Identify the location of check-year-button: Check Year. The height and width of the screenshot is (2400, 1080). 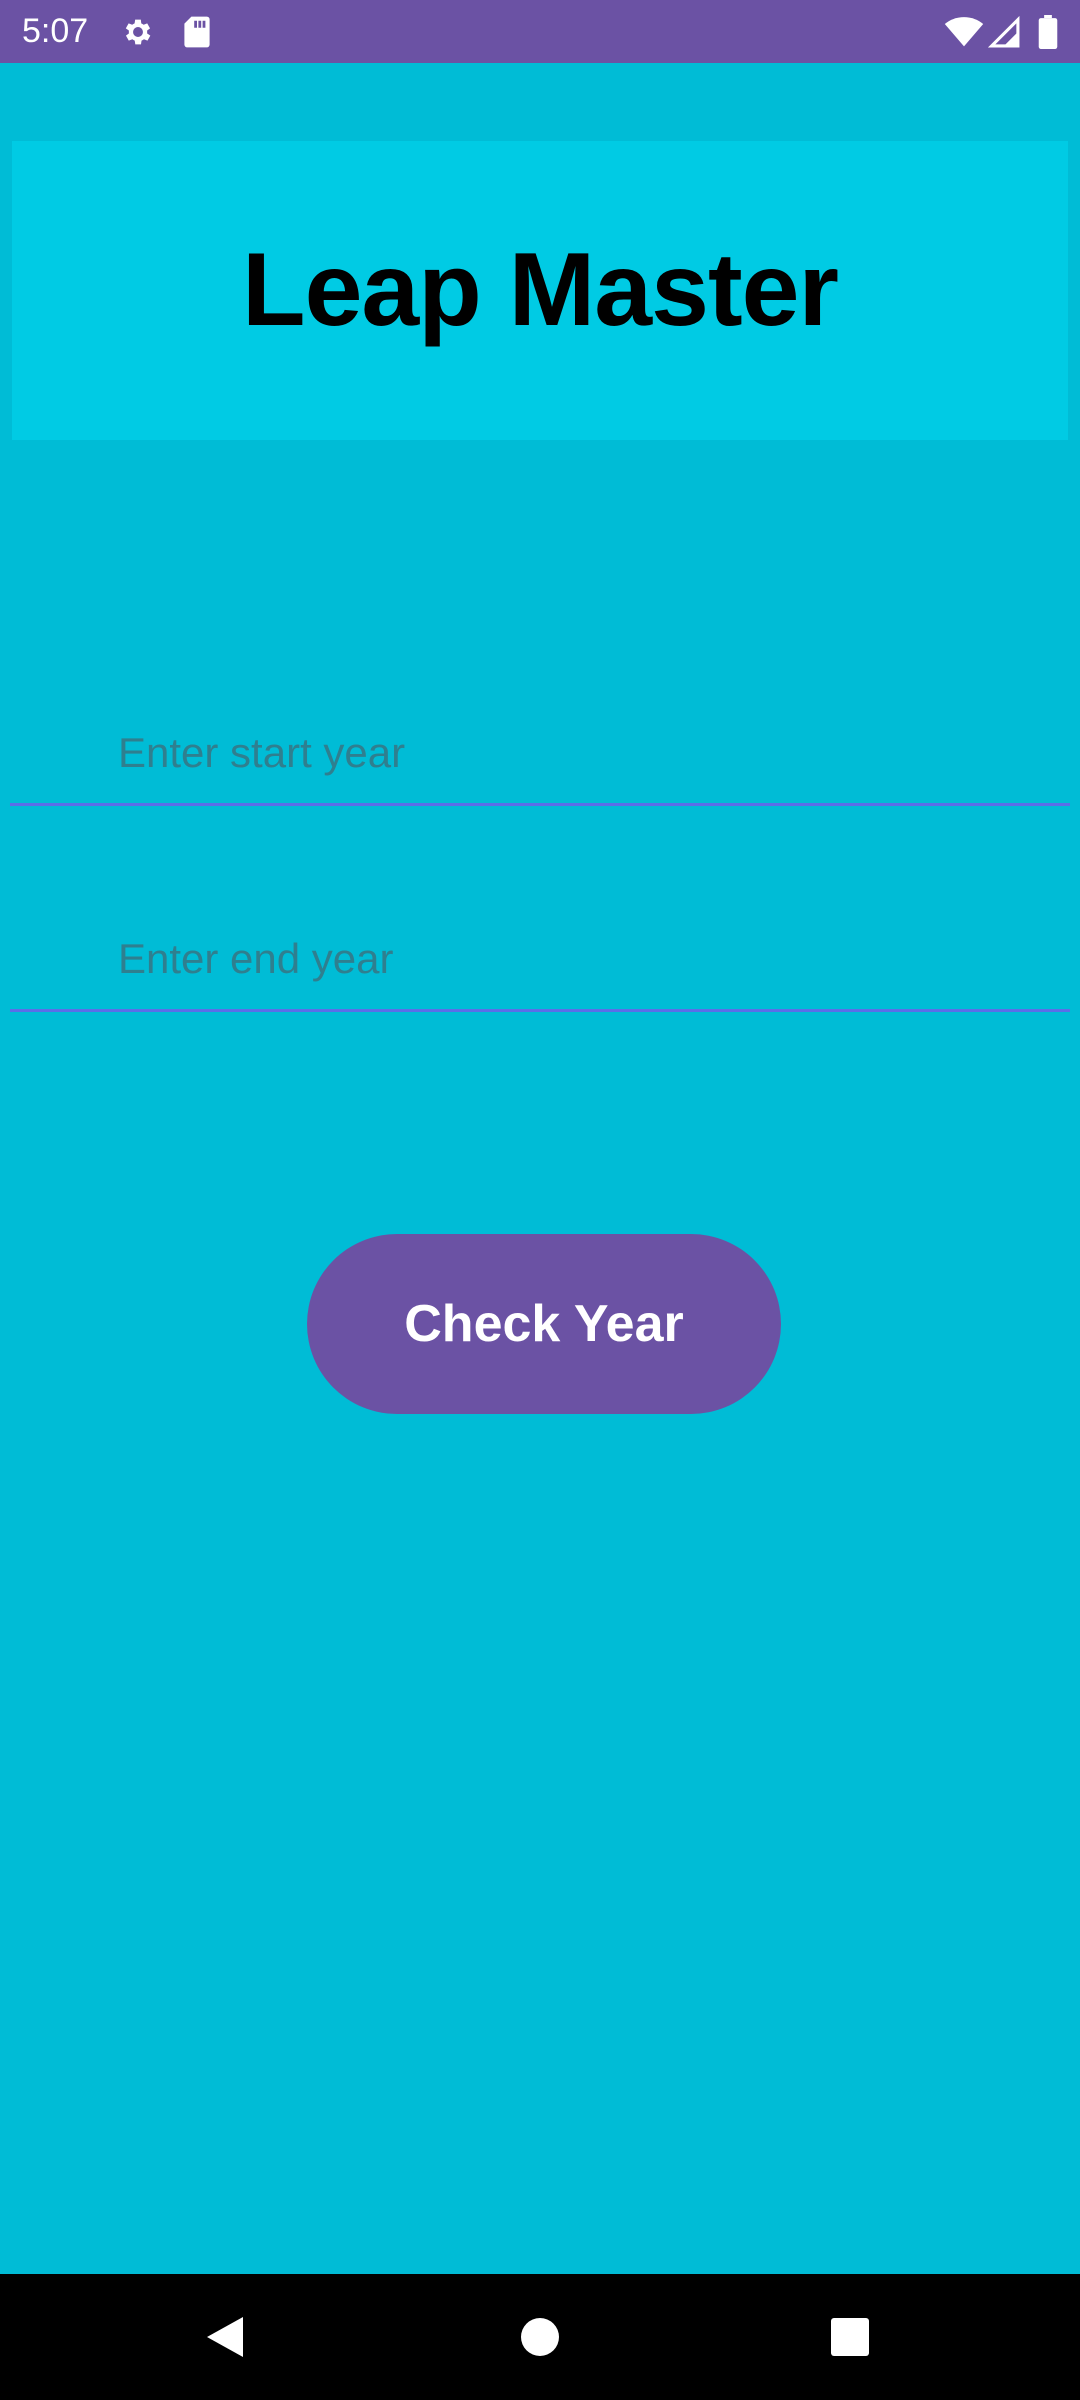
(544, 1324).